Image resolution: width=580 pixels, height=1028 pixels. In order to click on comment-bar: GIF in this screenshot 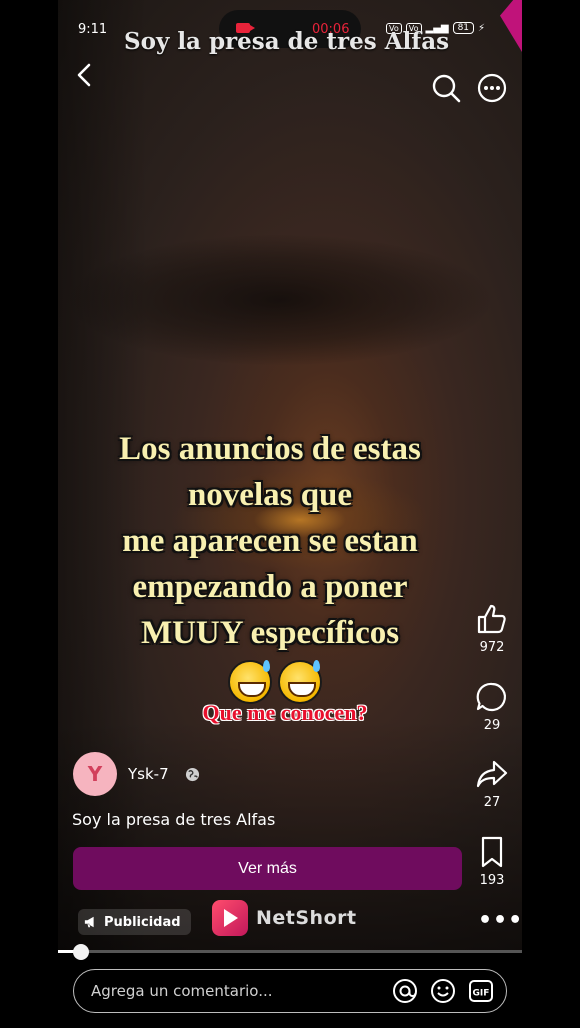, I will do `click(290, 991)`.